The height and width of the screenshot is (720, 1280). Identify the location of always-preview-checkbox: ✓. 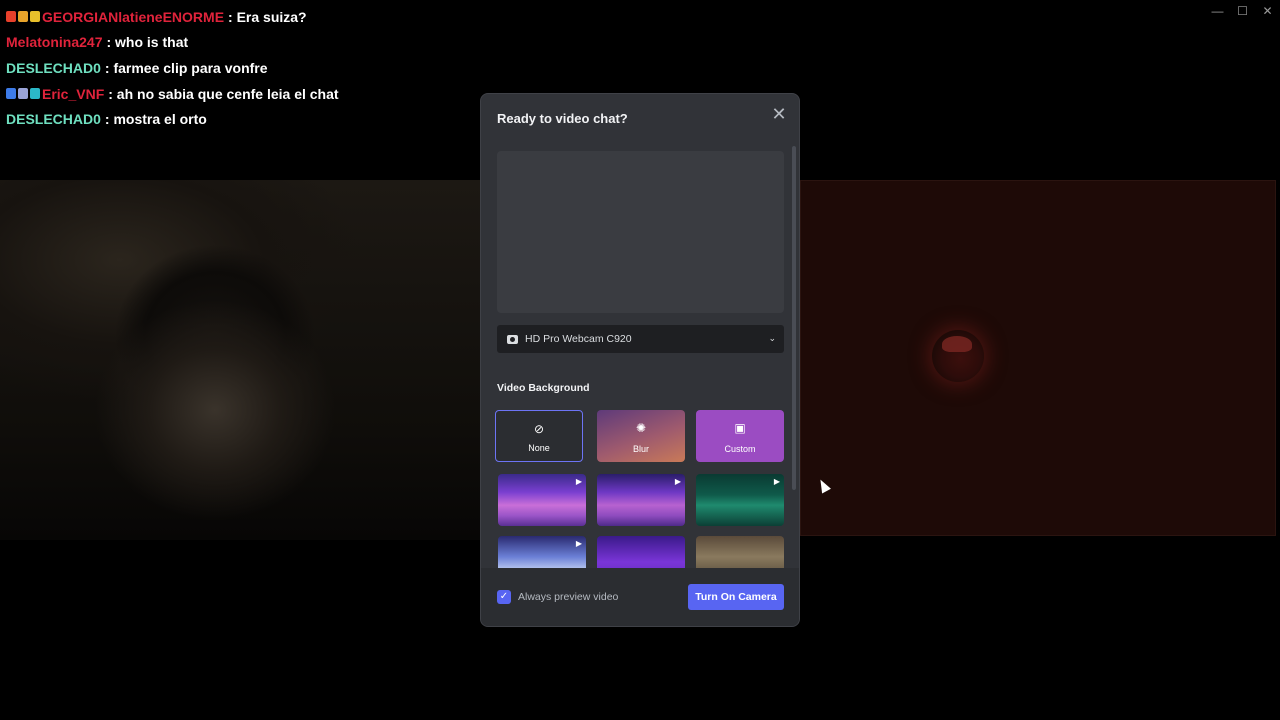
(504, 597).